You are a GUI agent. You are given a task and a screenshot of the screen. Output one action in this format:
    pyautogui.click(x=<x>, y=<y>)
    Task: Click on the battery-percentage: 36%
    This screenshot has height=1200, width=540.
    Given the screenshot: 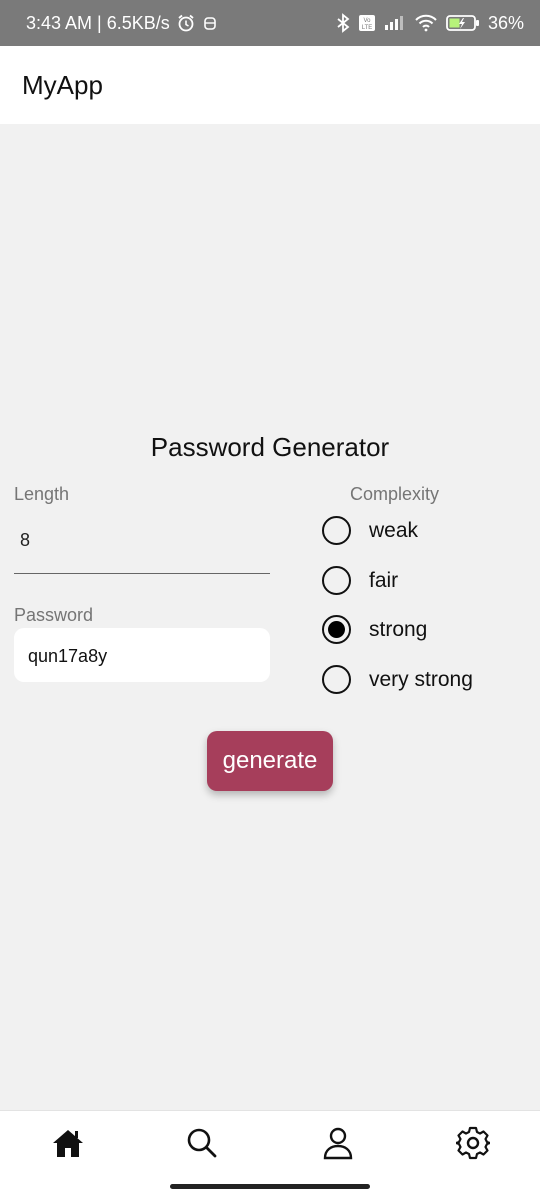 What is the action you would take?
    pyautogui.click(x=505, y=22)
    